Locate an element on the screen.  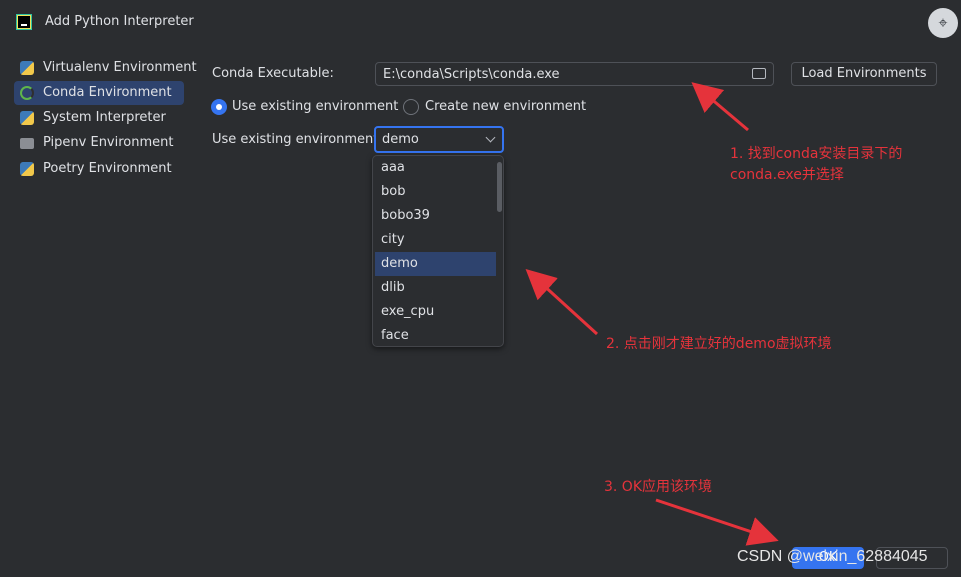
annotation-step3: 3. OK应用该环境 is located at coordinates (658, 487).